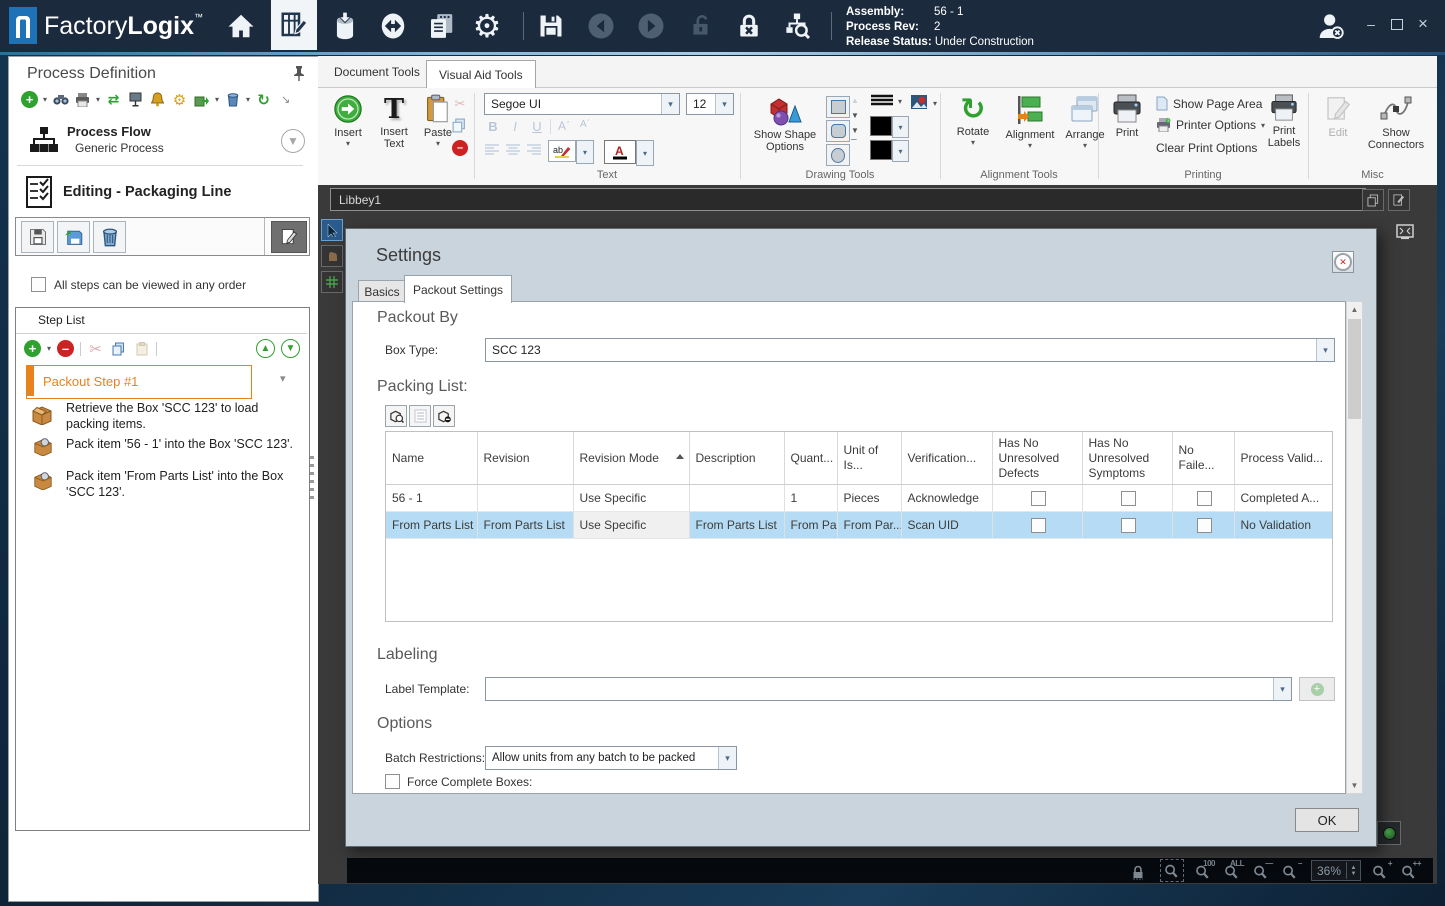 The width and height of the screenshot is (1445, 906). What do you see at coordinates (1037, 458) in the screenshot?
I see `col-has-no-unresolved-defects: Has No Unresolved Defects` at bounding box center [1037, 458].